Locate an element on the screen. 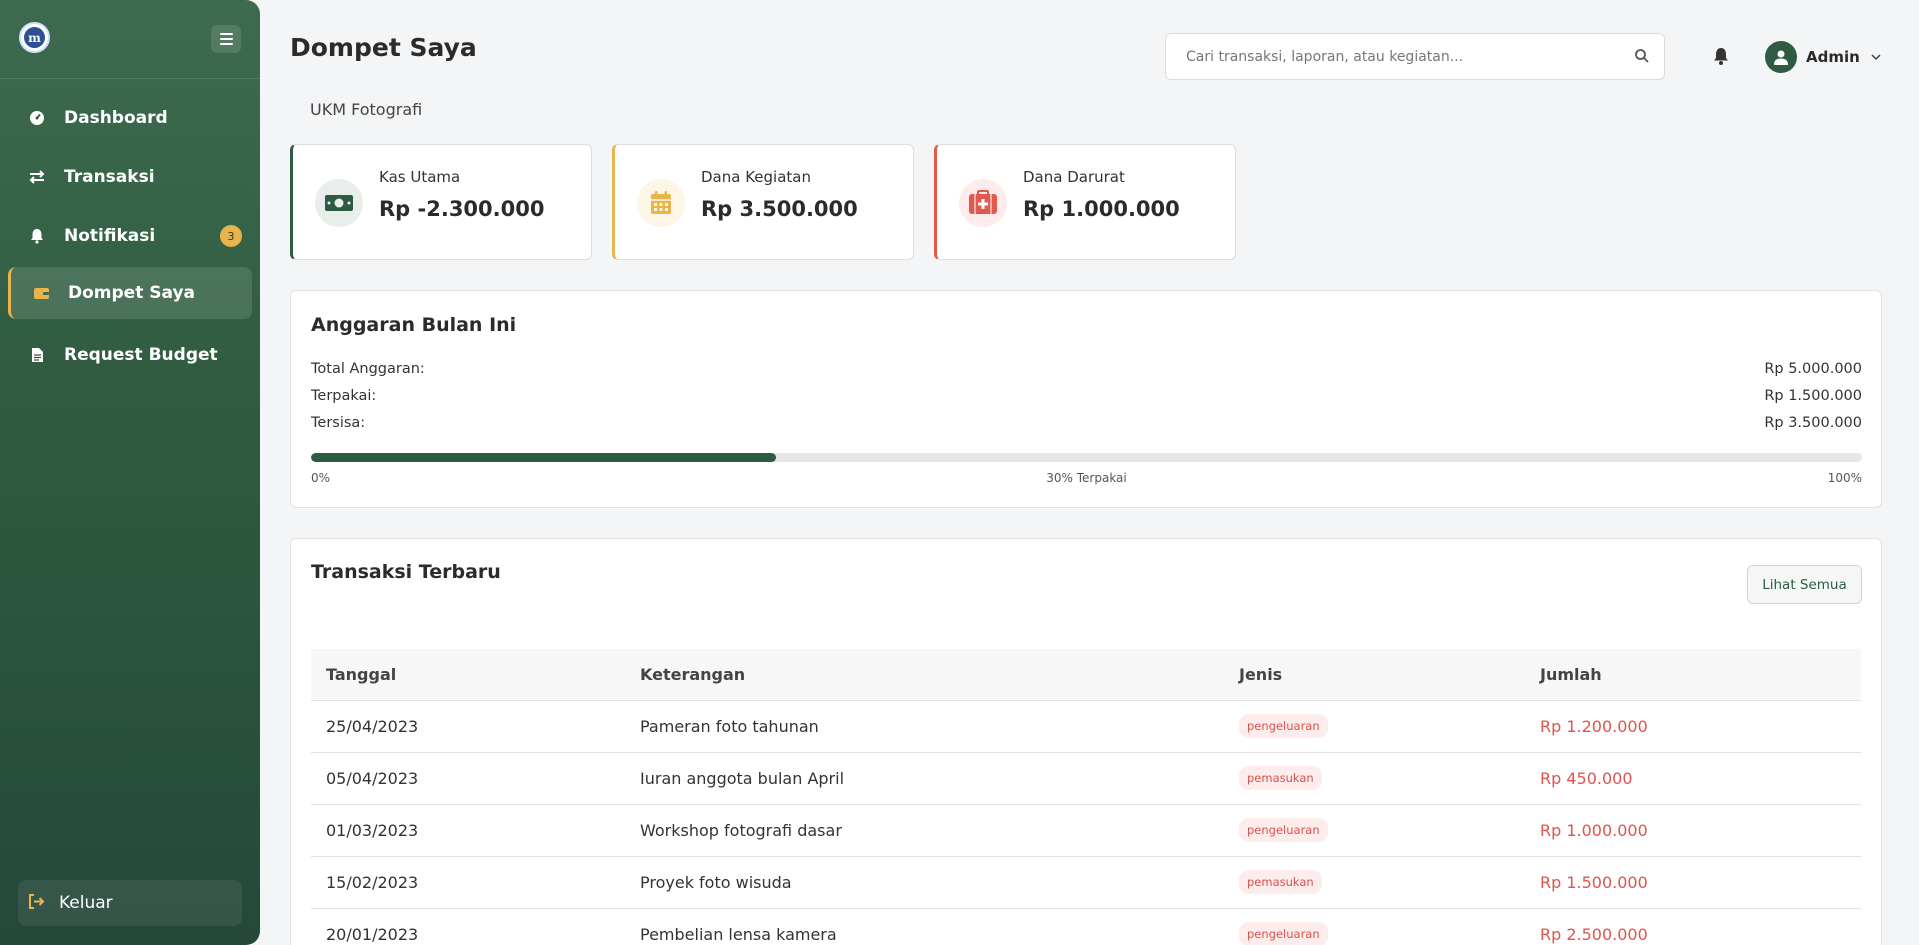 The width and height of the screenshot is (1919, 945). sidebar-header: m is located at coordinates (130, 39).